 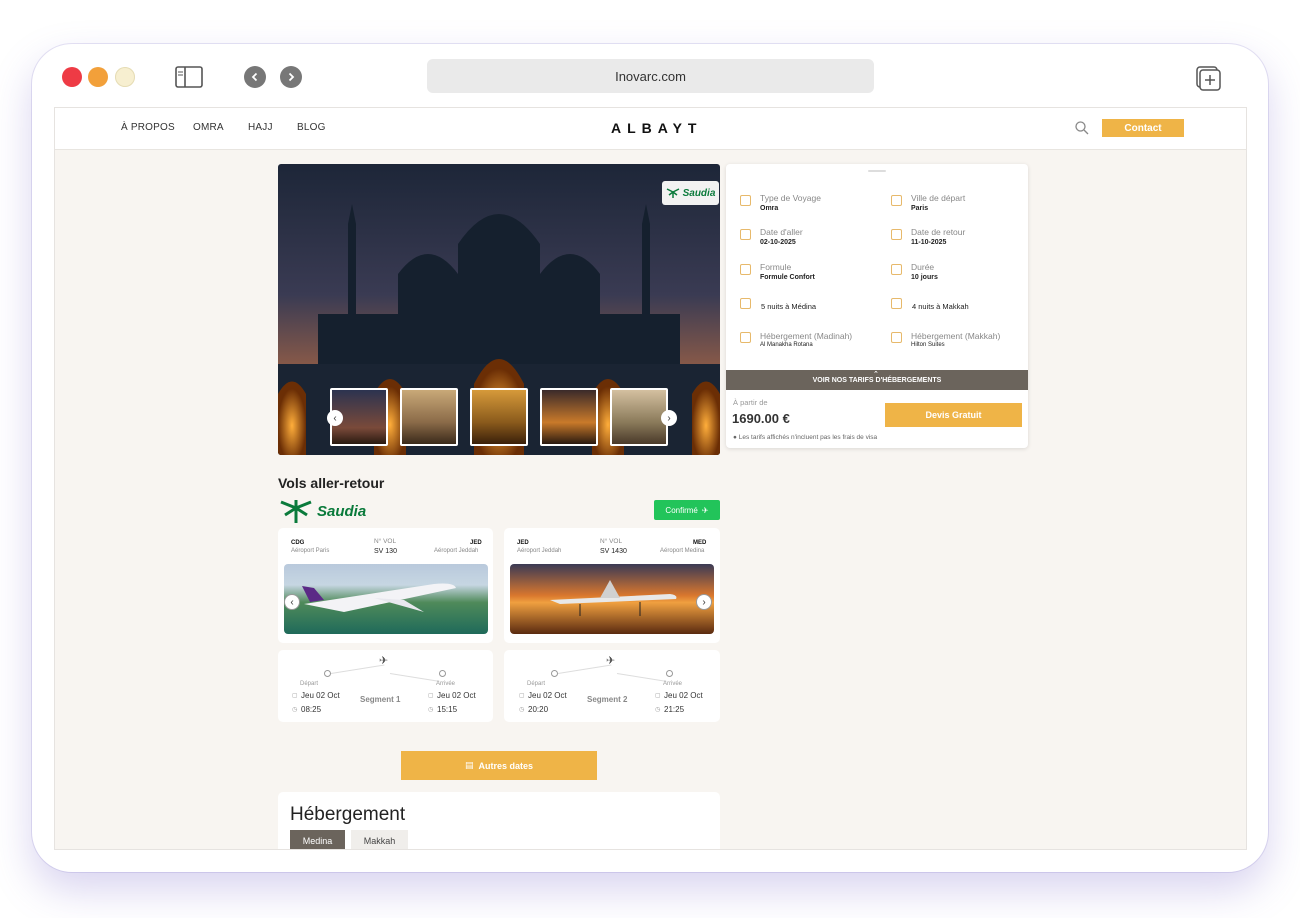 What do you see at coordinates (704, 602) in the screenshot?
I see `flight-next-icon: ›` at bounding box center [704, 602].